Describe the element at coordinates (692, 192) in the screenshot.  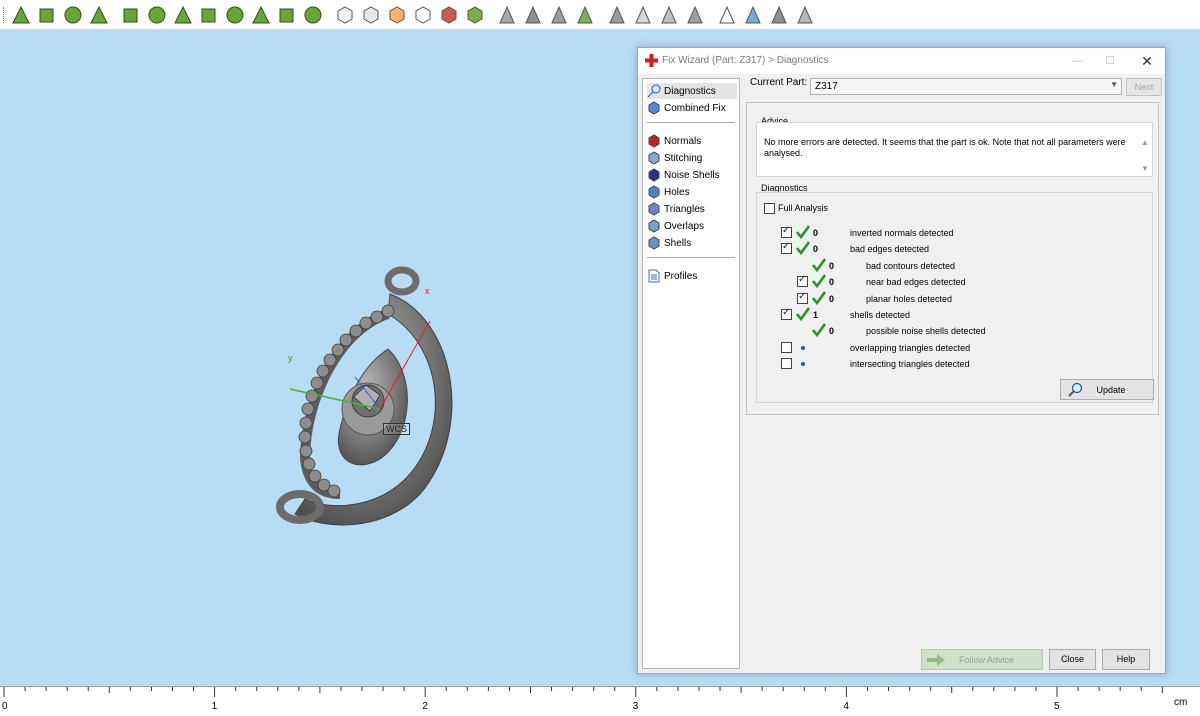
I see `nav-item-holes: Holes` at that location.